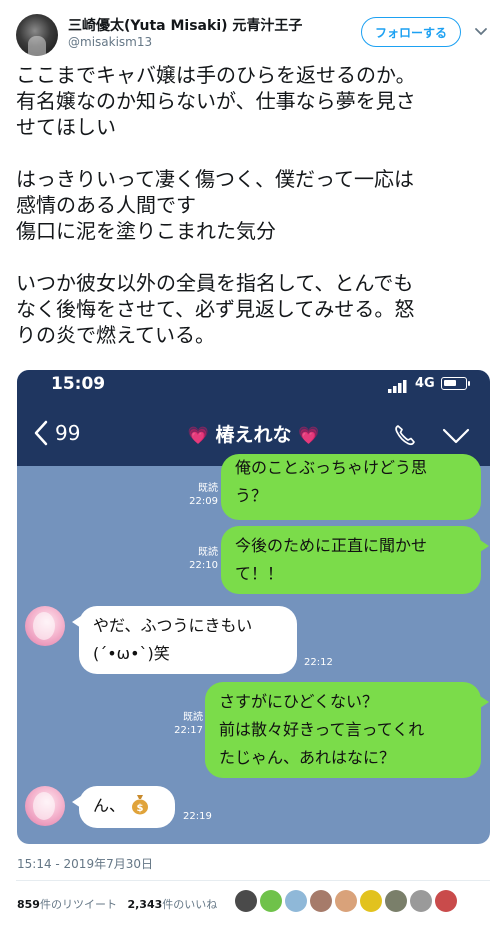 This screenshot has height=928, width=500. I want to click on chat-title-text: 椿えれな, so click(253, 435).